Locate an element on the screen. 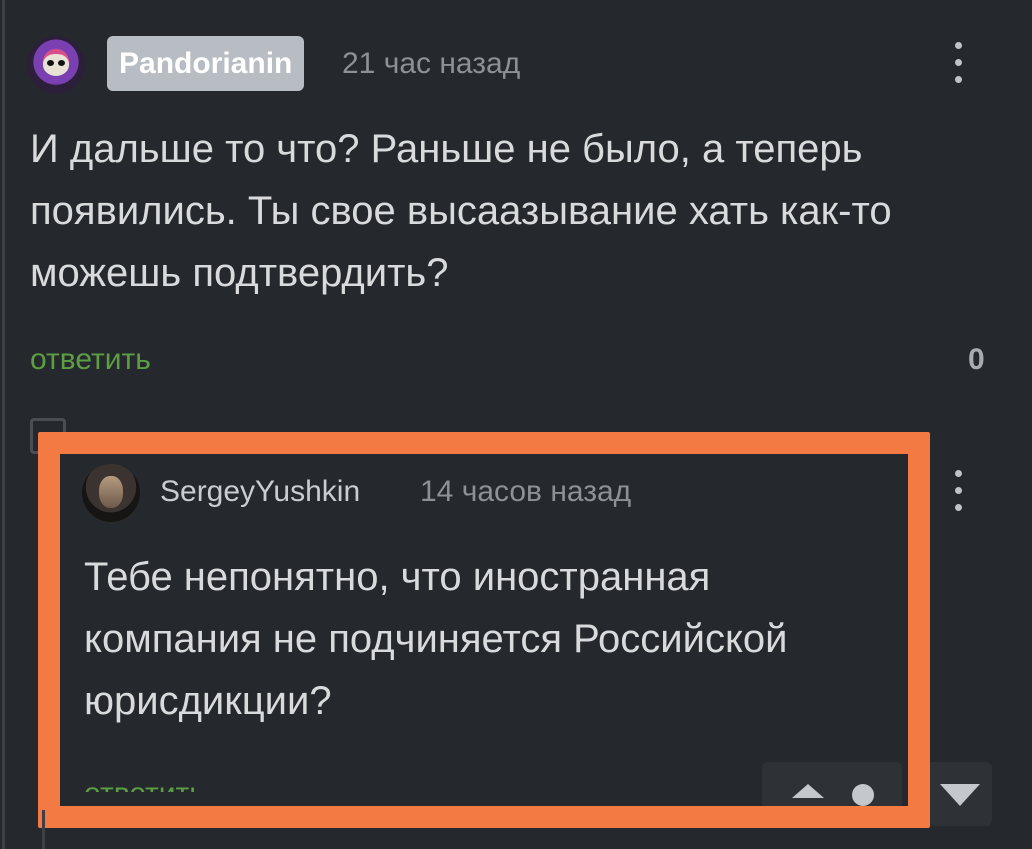 Image resolution: width=1032 pixels, height=849 pixels. nested-thread-line is located at coordinates (43, 829).